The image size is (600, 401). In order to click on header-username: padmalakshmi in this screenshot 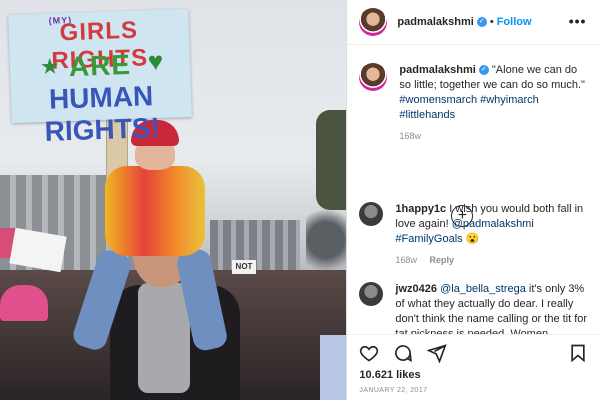, I will do `click(435, 22)`.